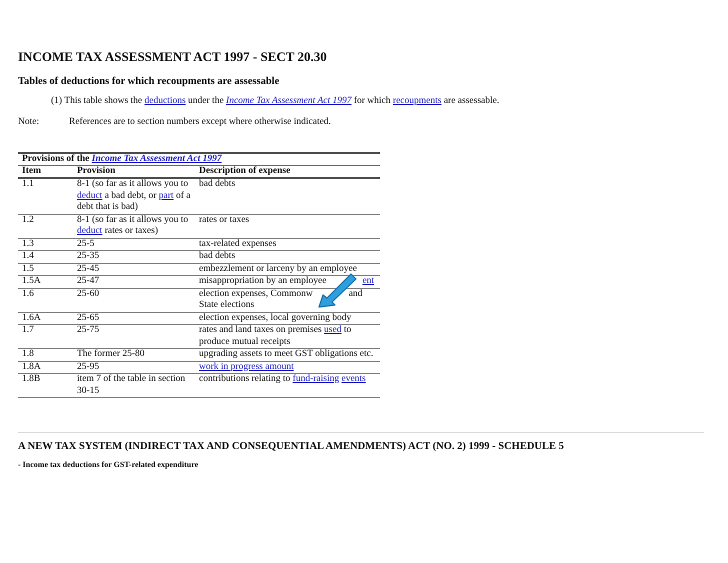 This screenshot has height=563, width=728. What do you see at coordinates (333, 330) in the screenshot?
I see `link: used` at bounding box center [333, 330].